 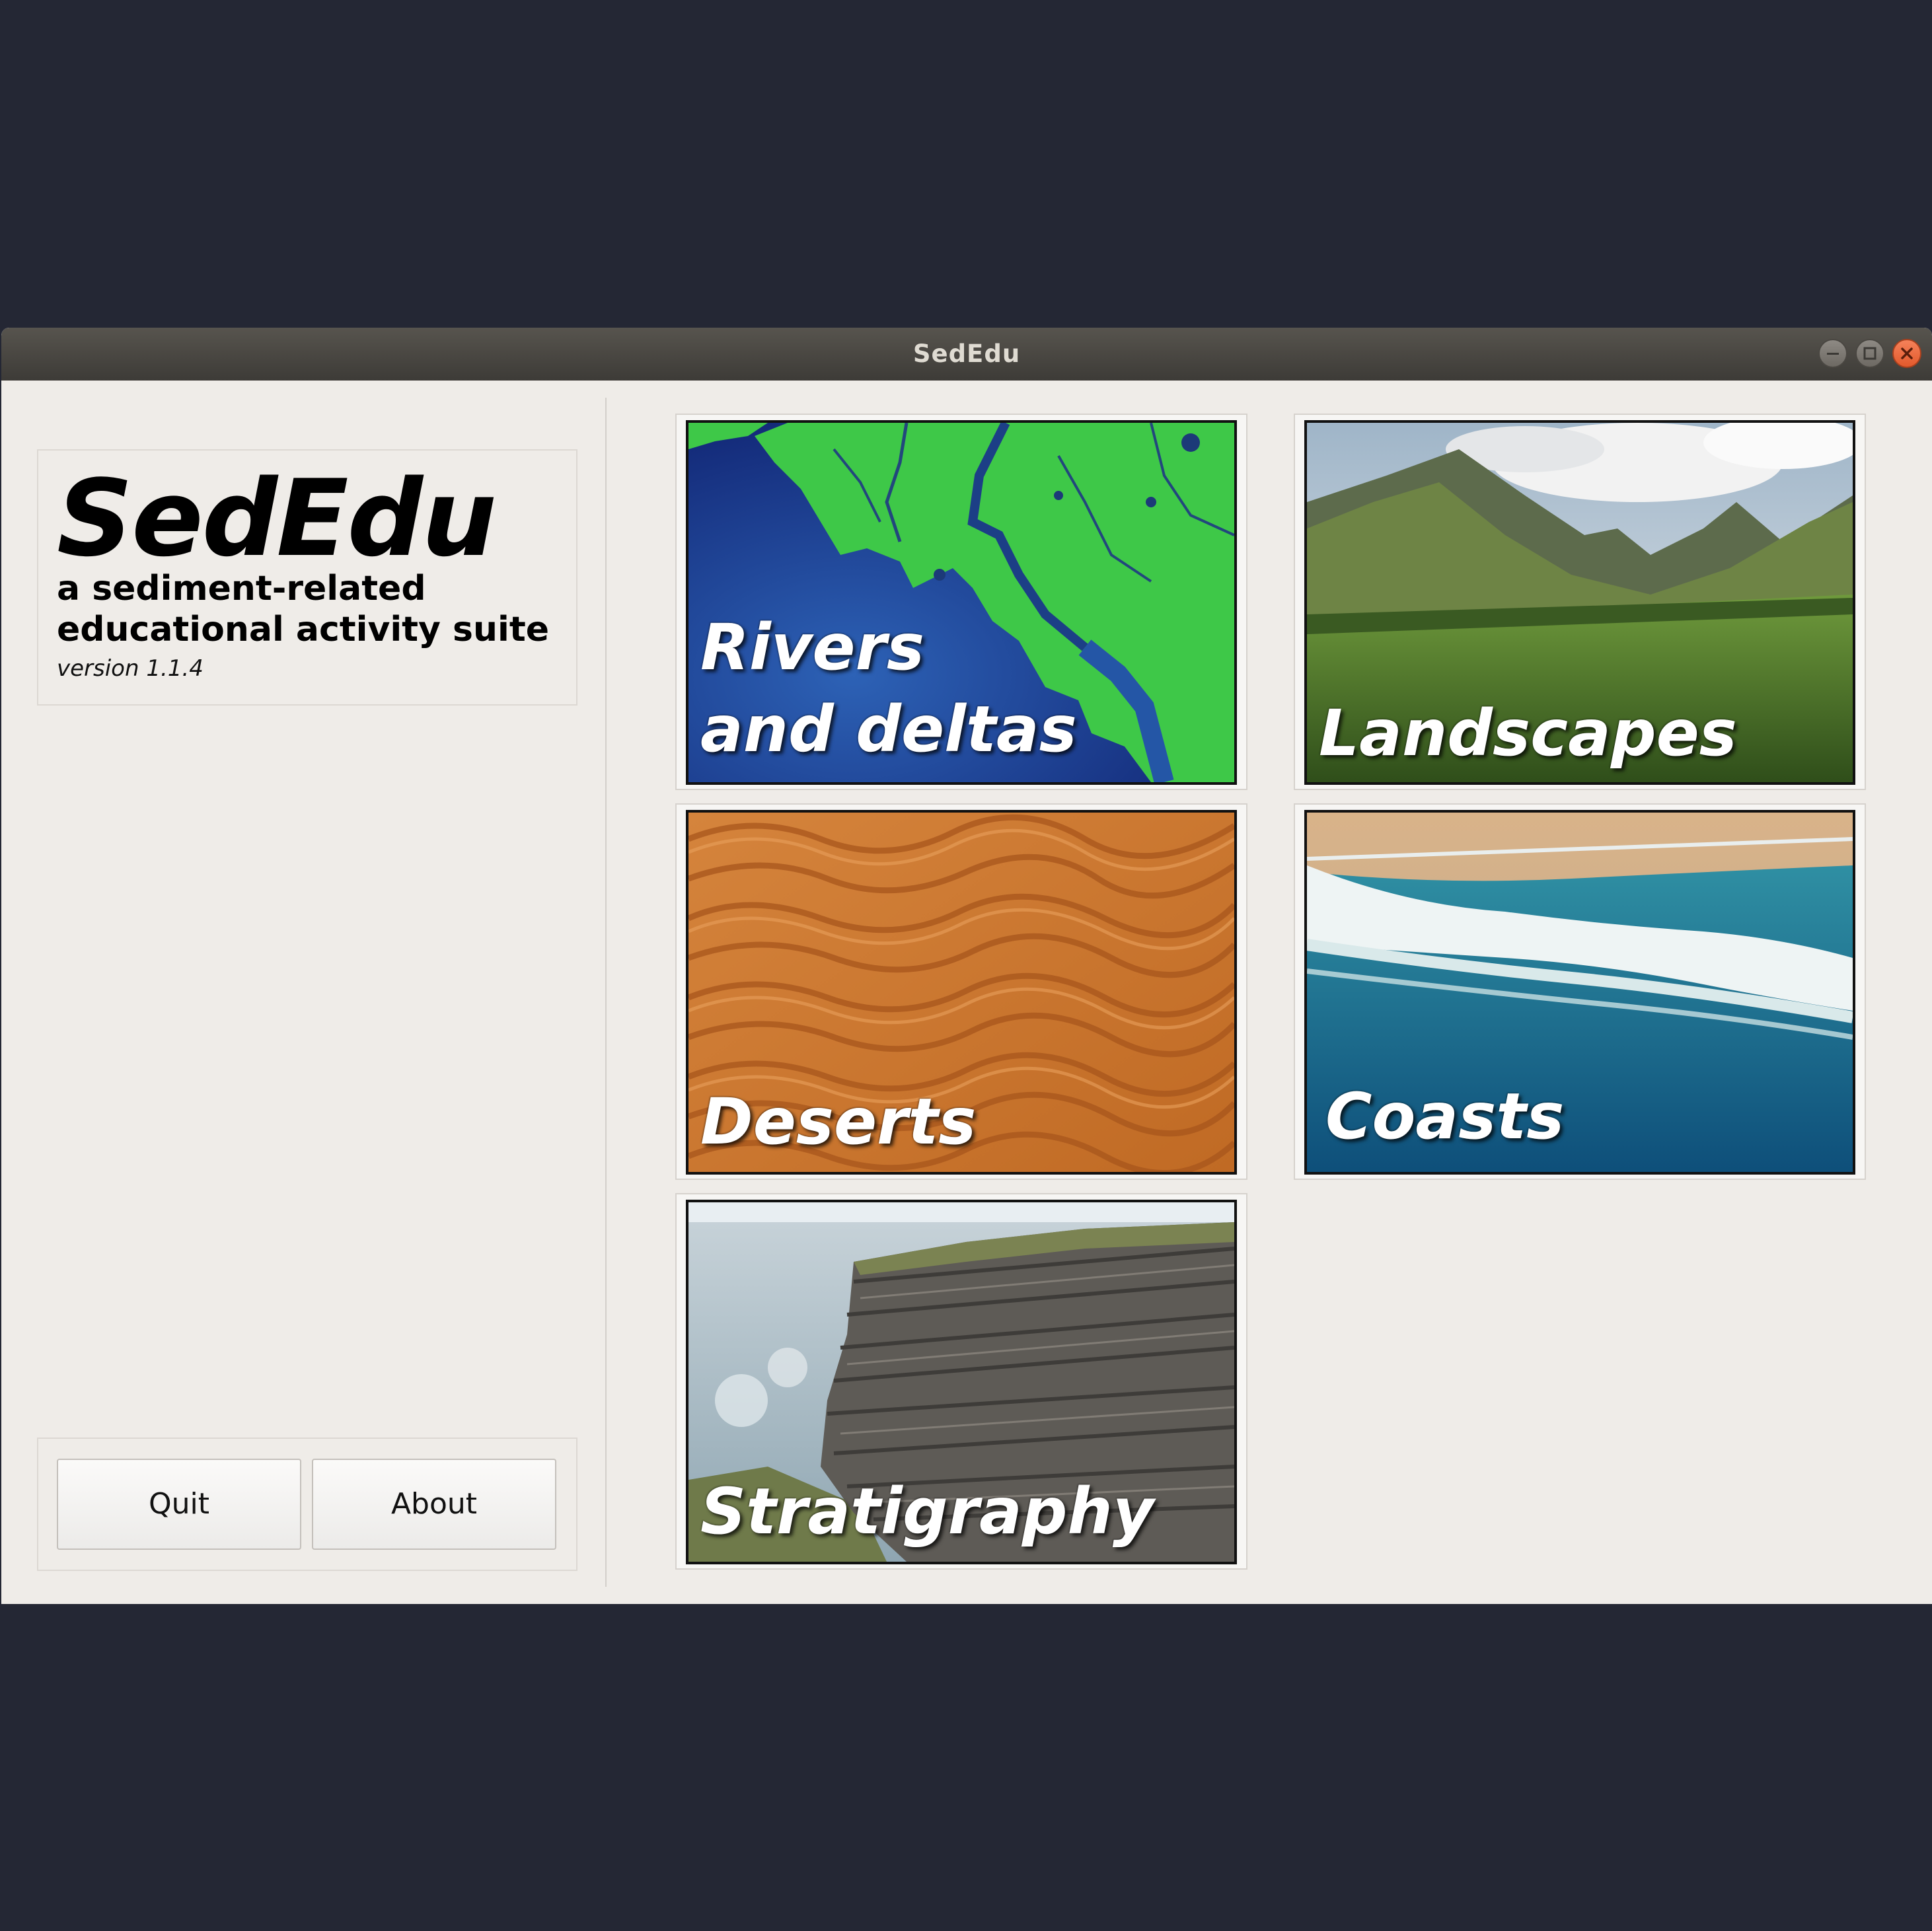 I want to click on stratigraphy-module-button: Stratigraphy, so click(x=961, y=1382).